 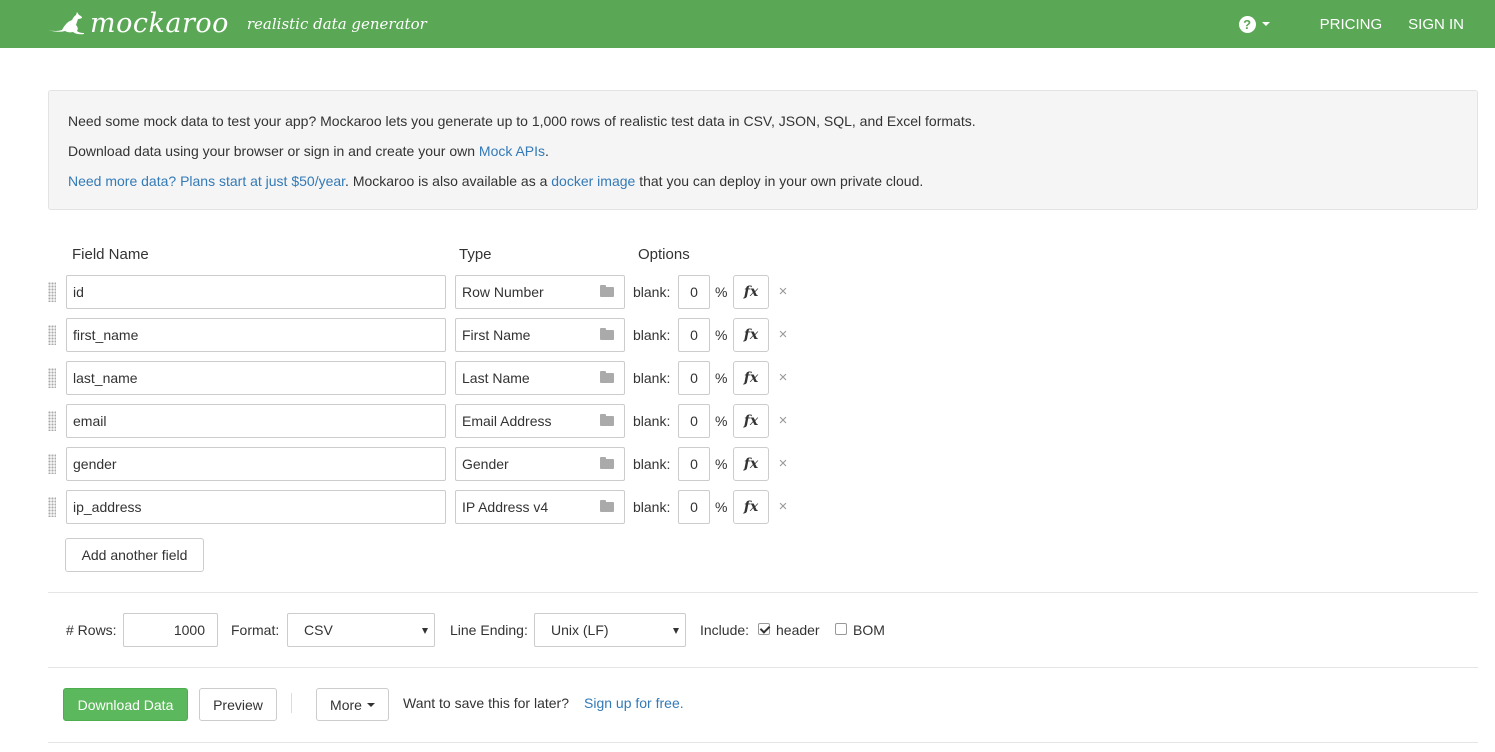 I want to click on nav-sign-in-link: SIGN IN, so click(x=1436, y=24).